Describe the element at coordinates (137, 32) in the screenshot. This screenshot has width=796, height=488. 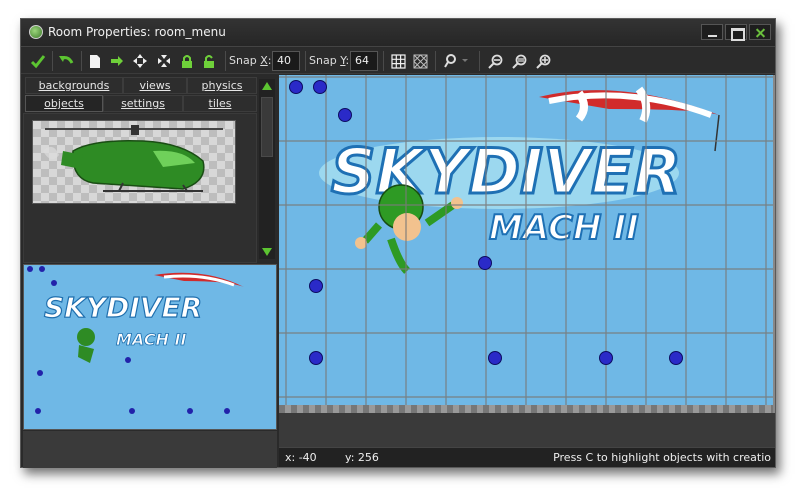
I see `window-title: Room Properties: room_menu` at that location.